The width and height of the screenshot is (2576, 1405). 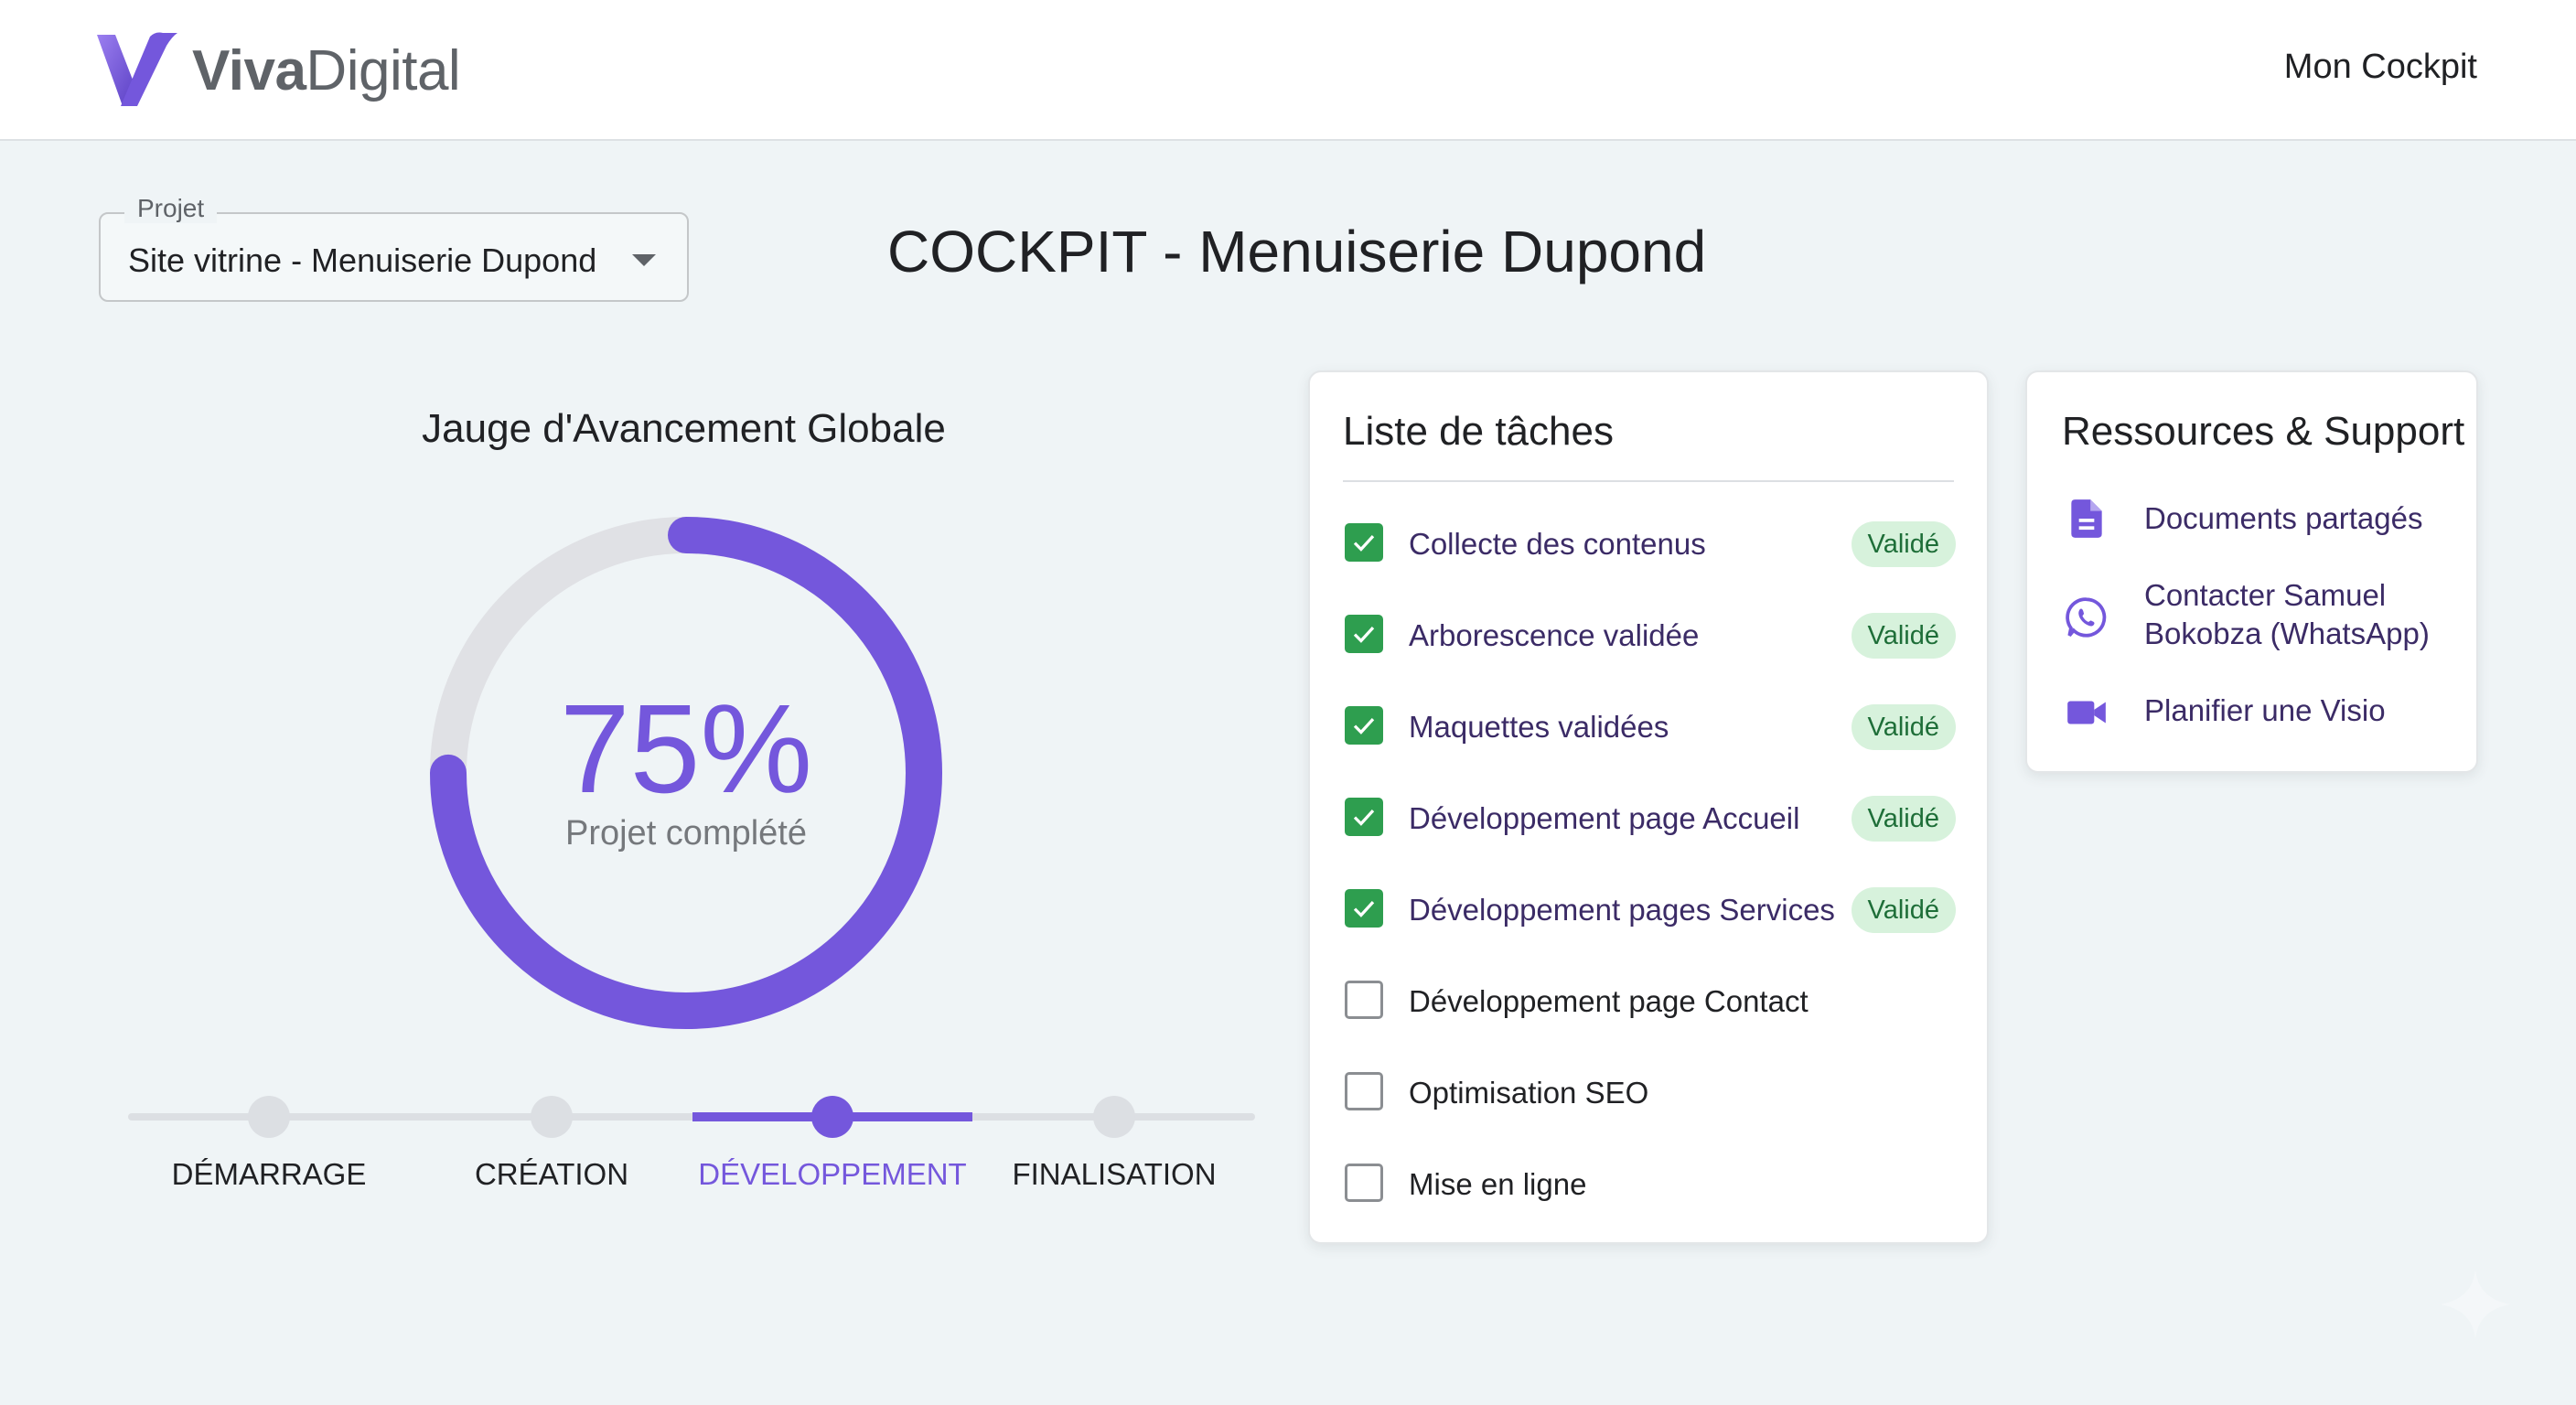 I want to click on link-contacter-whatsapp: Contacter Samuel Bokobza (WhatsApp), so click(x=2256, y=617).